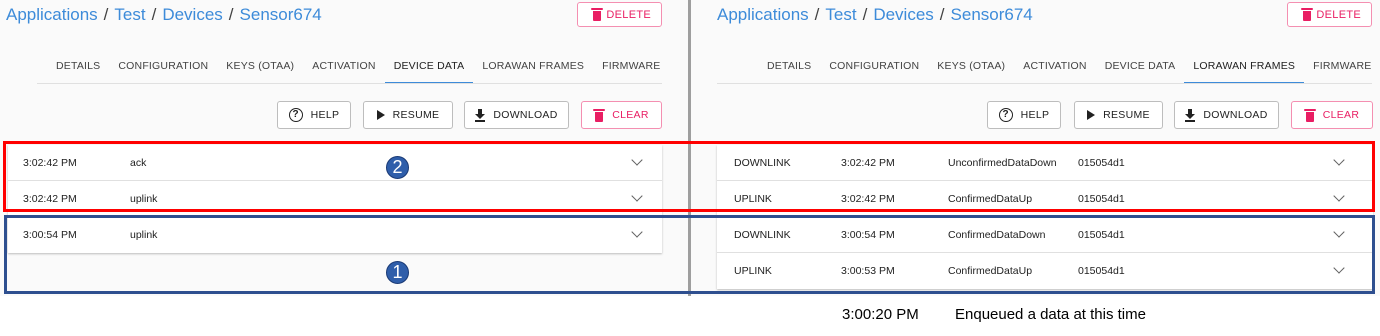  What do you see at coordinates (397, 167) in the screenshot?
I see `annotation-badge-2: 2` at bounding box center [397, 167].